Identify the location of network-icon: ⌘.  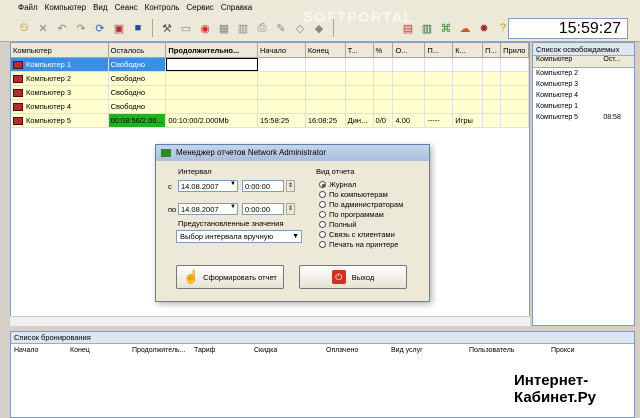
(446, 28).